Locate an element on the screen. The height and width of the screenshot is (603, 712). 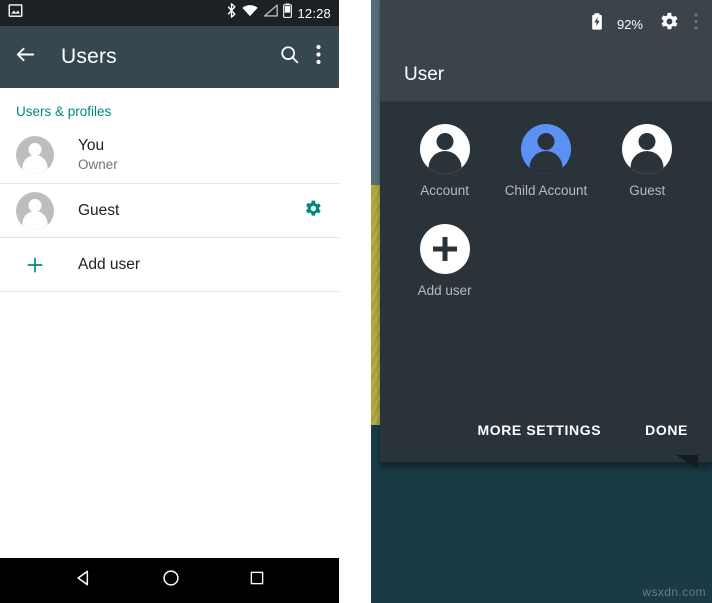
gear-icon is located at coordinates (668, 24).